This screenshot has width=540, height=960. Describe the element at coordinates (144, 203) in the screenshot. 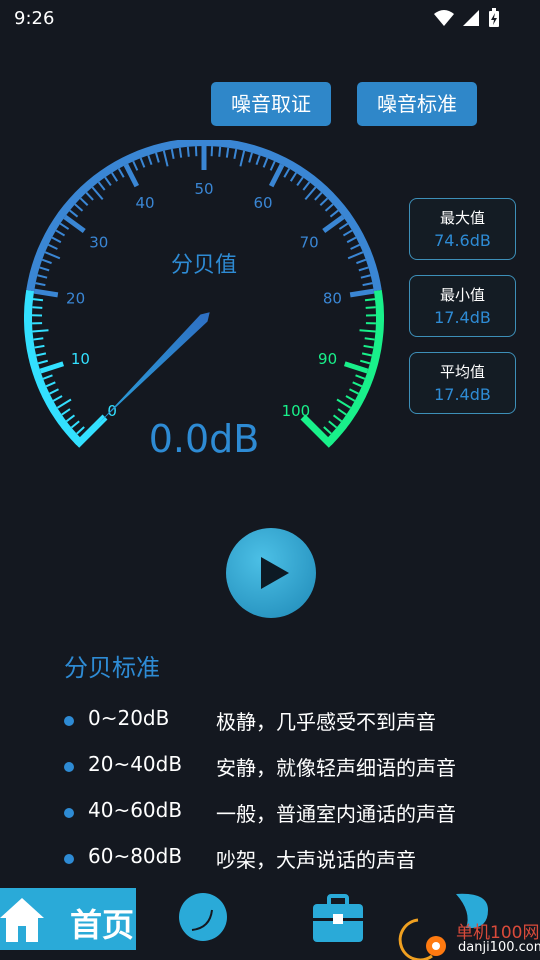

I see `gauge-tick-label: 40` at that location.